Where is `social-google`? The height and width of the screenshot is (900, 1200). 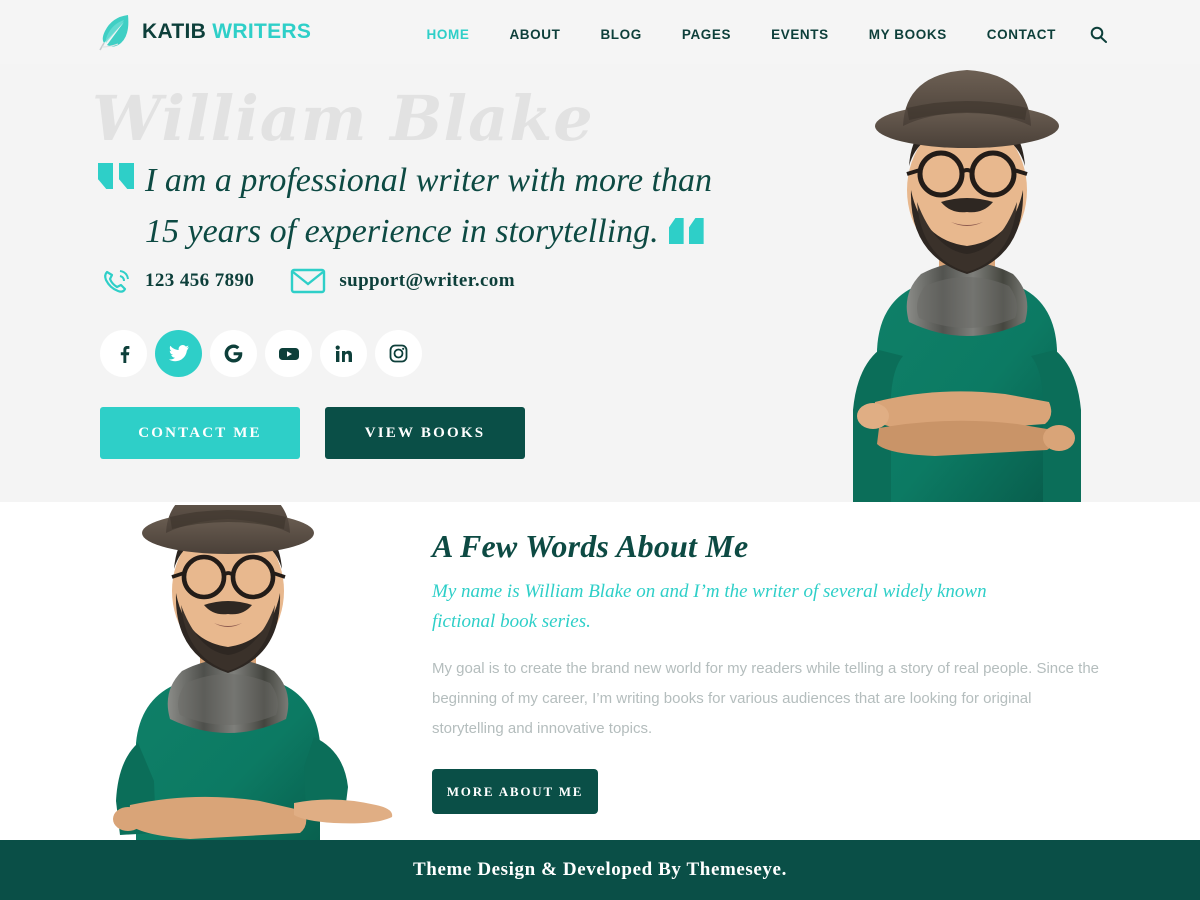 social-google is located at coordinates (233, 353).